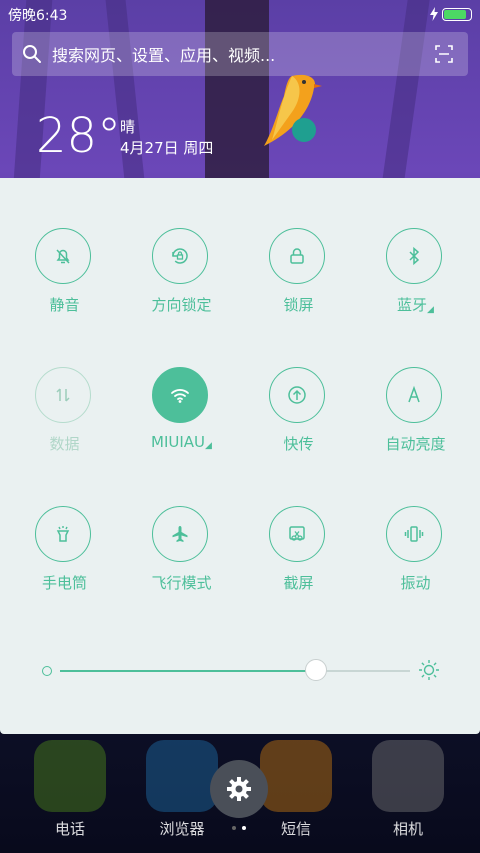 The image size is (480, 853). I want to click on toggle-label: 数据, so click(64, 444).